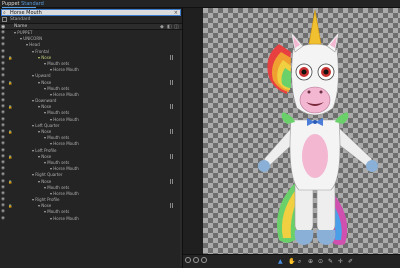 This screenshot has height=268, width=400. I want to click on layer-name: ▾ Horse Mouth, so click(64, 218).